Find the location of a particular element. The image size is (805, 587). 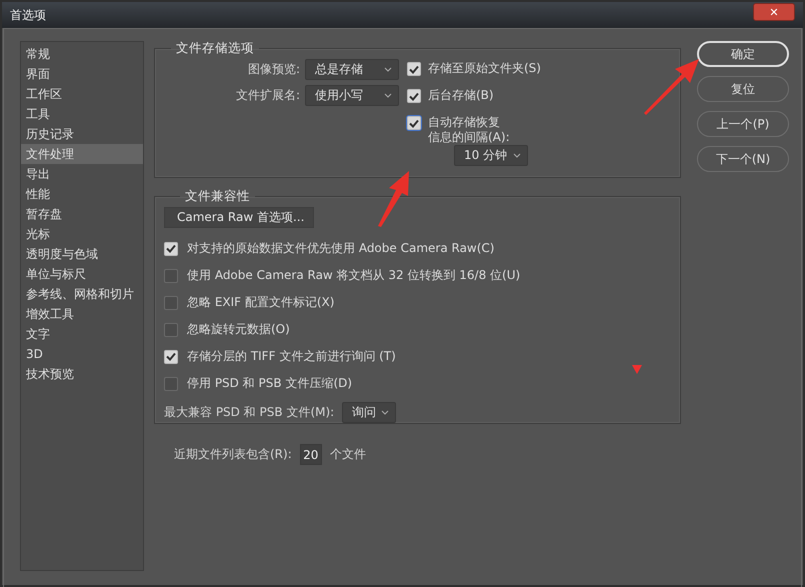

close-button: ✕ is located at coordinates (774, 12).